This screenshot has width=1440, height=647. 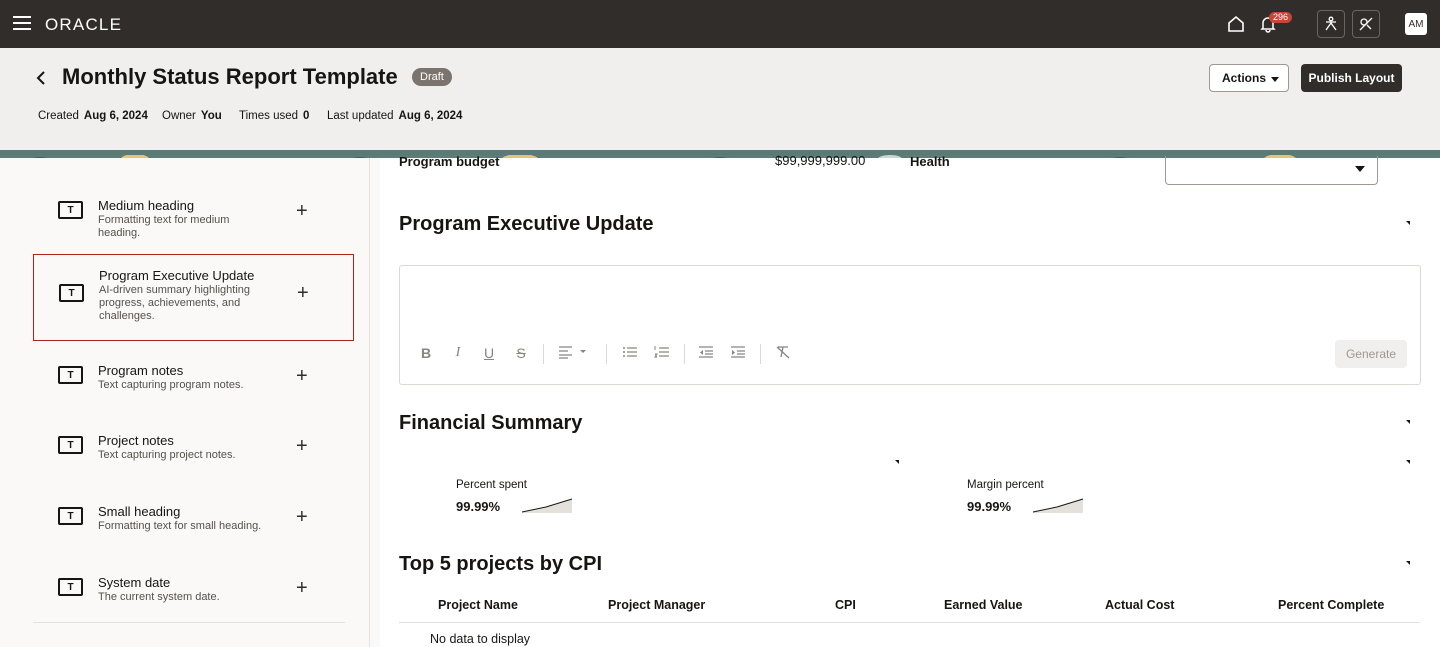 I want to click on back-icon, so click(x=42, y=78).